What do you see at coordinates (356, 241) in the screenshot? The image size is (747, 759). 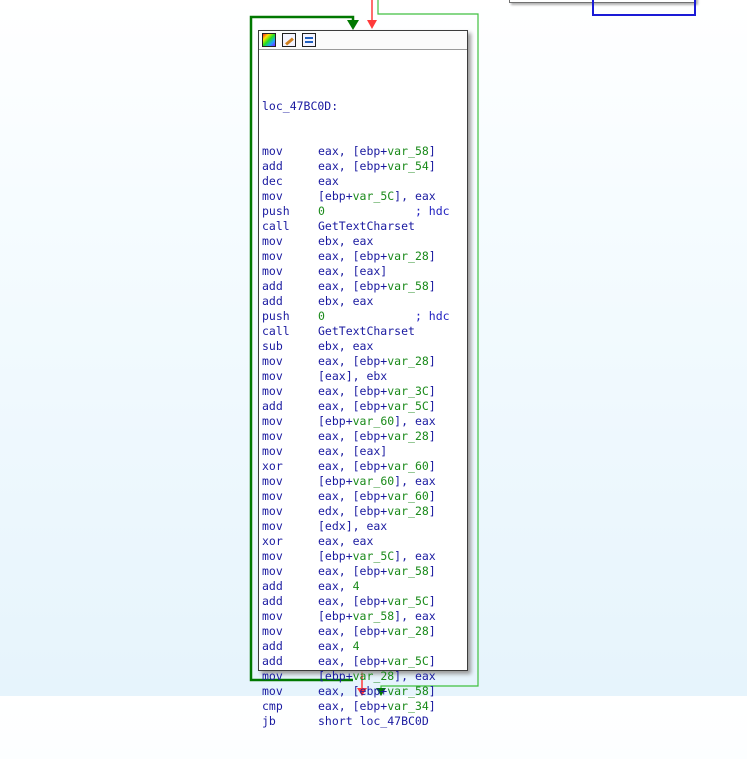 I see `instruction-line: mov ebx, eax` at bounding box center [356, 241].